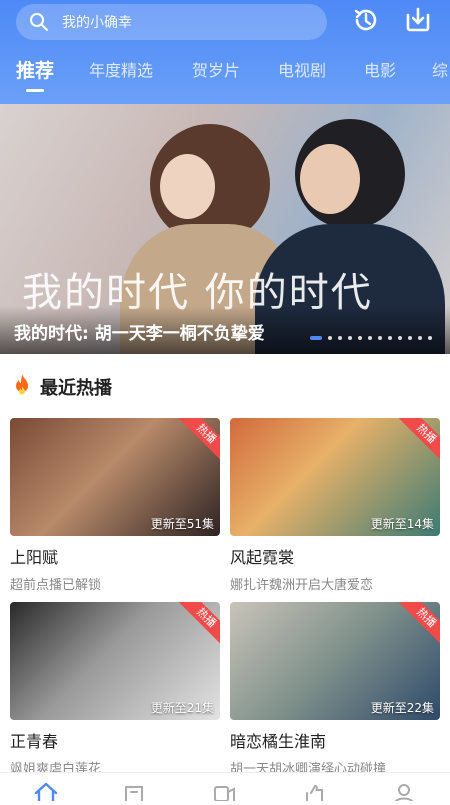 The height and width of the screenshot is (805, 450). What do you see at coordinates (225, 52) in the screenshot?
I see `top-header: 我的小确幸 推荐 年度精选 贺岁片 电视剧 电影 综` at bounding box center [225, 52].